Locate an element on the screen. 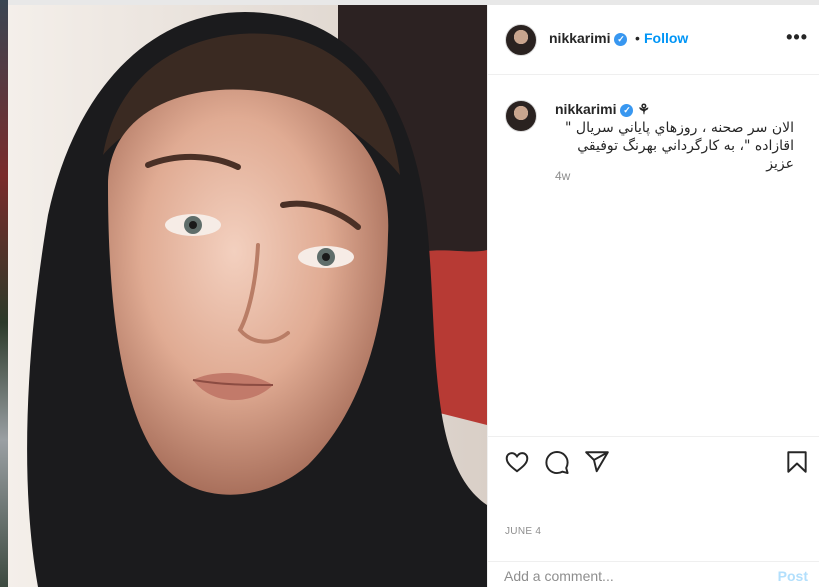 The height and width of the screenshot is (587, 819). flower-emoji: ⚘ is located at coordinates (644, 109).